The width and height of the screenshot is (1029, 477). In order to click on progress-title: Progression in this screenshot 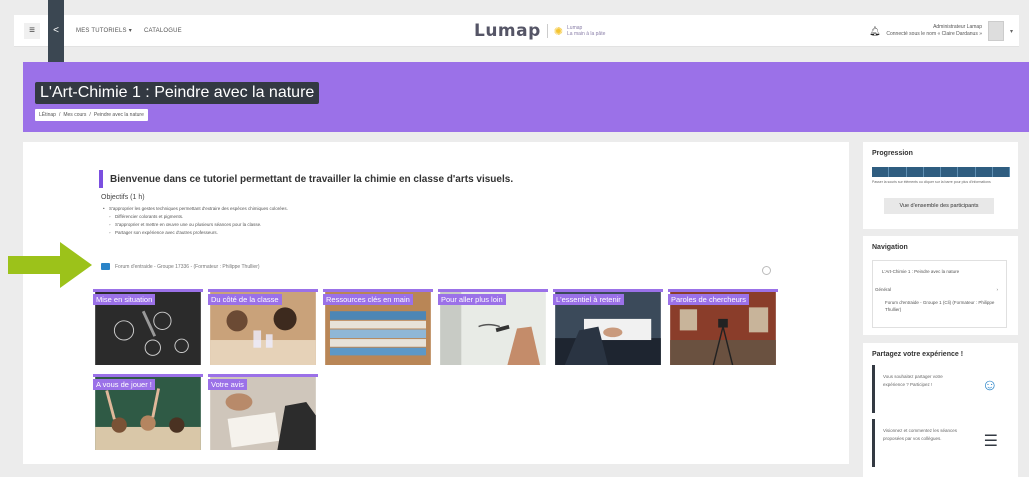, I will do `click(892, 153)`.